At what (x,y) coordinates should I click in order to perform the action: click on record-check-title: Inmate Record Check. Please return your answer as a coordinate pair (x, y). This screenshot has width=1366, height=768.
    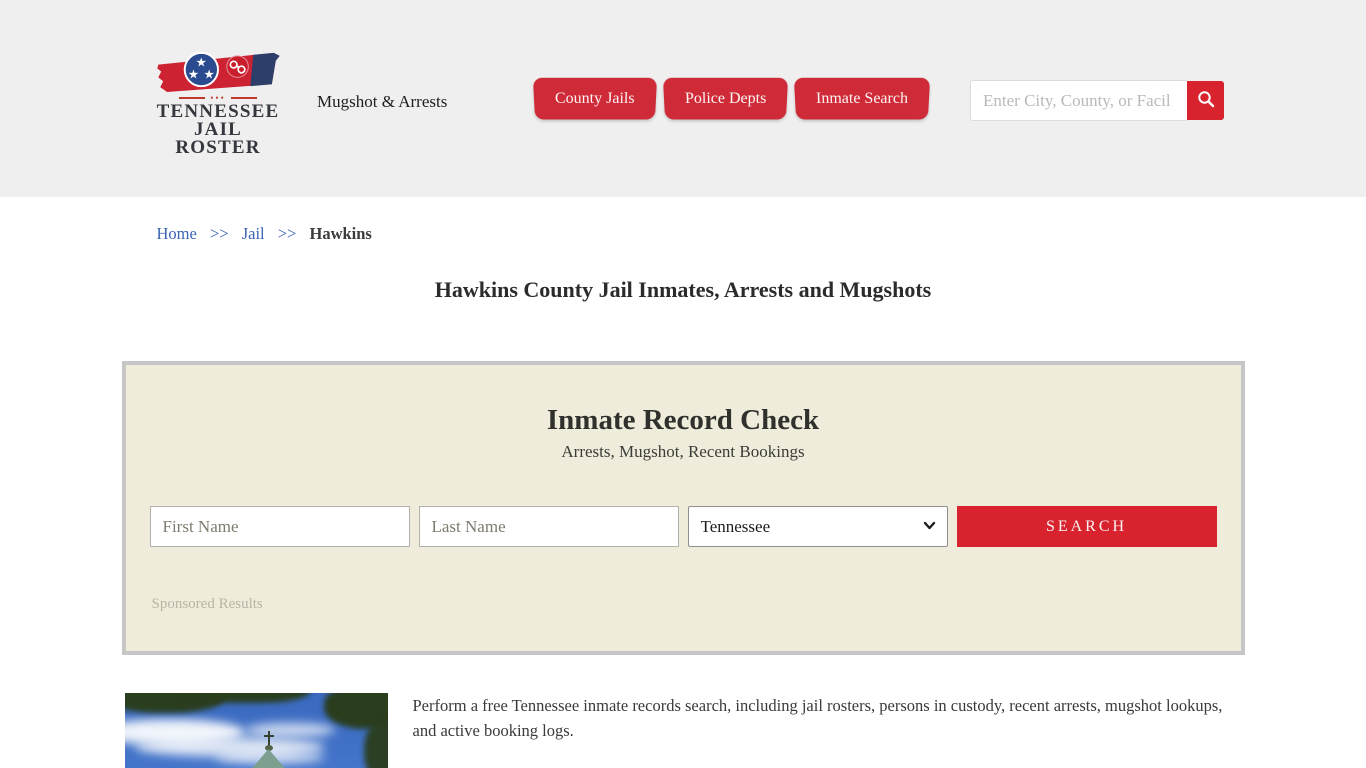
    Looking at the image, I should click on (683, 420).